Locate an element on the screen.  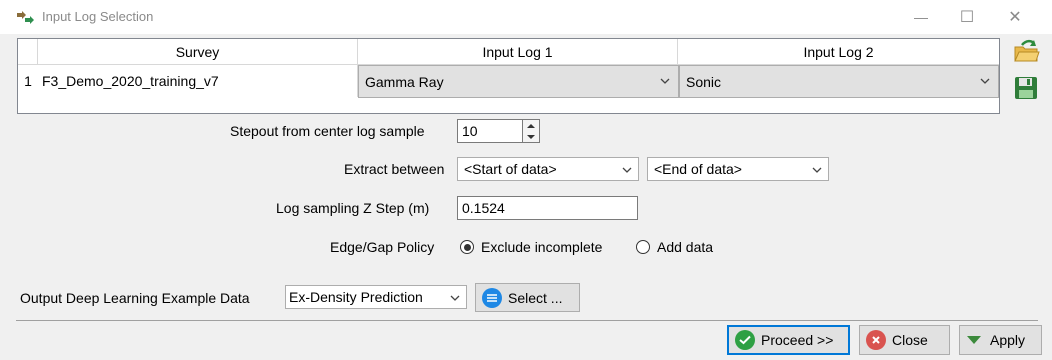
extract-end-value: <End of data> is located at coordinates (698, 169).